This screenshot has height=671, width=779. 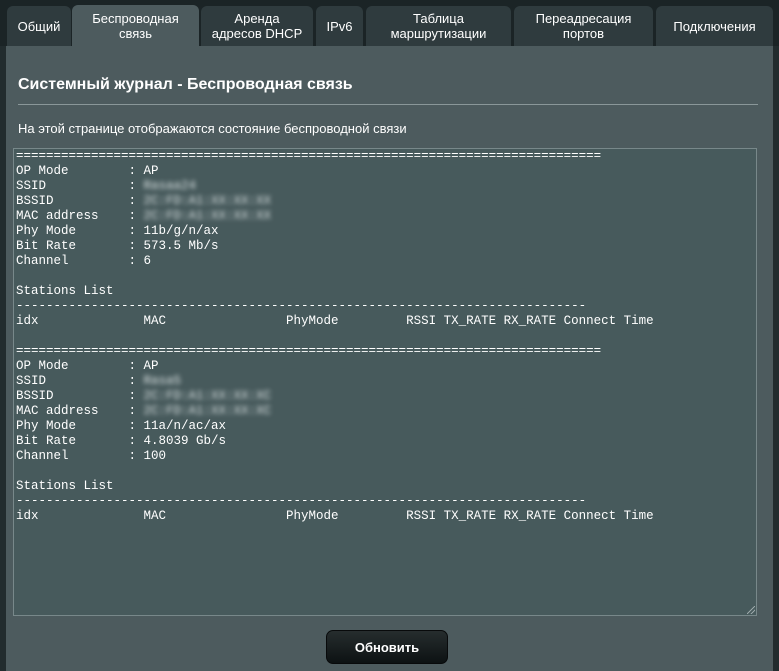 I want to click on tab-routing-table-label: Таблица маршрутизации, so click(x=438, y=26).